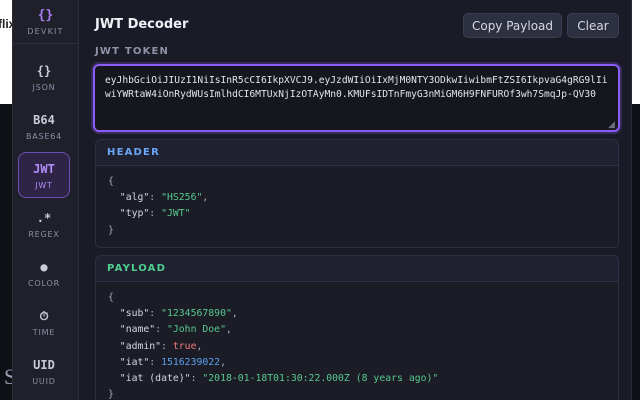 This screenshot has height=400, width=640. I want to click on braces-icon: {}, so click(45, 15).